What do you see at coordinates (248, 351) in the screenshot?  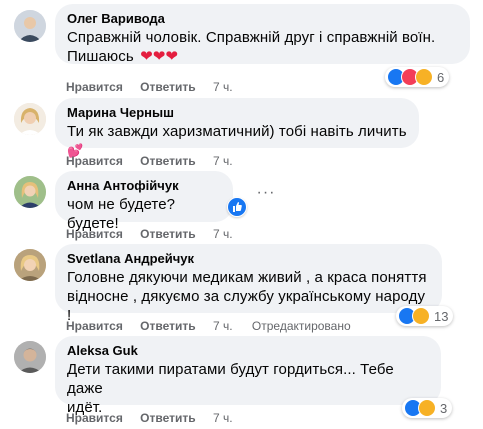 I see `comment-author: Aleksa Guk` at bounding box center [248, 351].